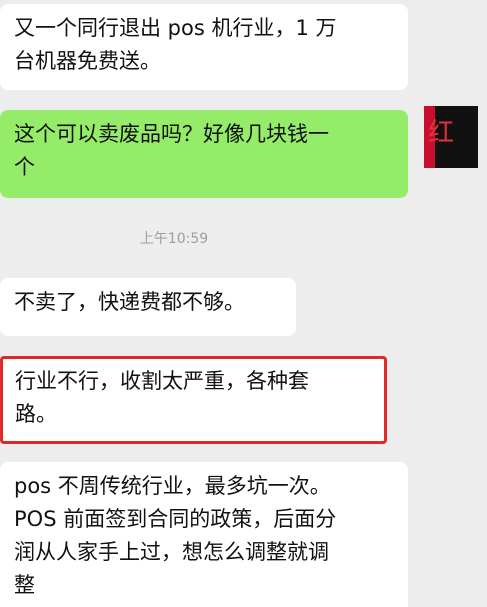 The height and width of the screenshot is (607, 487). What do you see at coordinates (175, 28) in the screenshot?
I see `message-text-line: 又一个同行退出 pos 机行业，1 万` at bounding box center [175, 28].